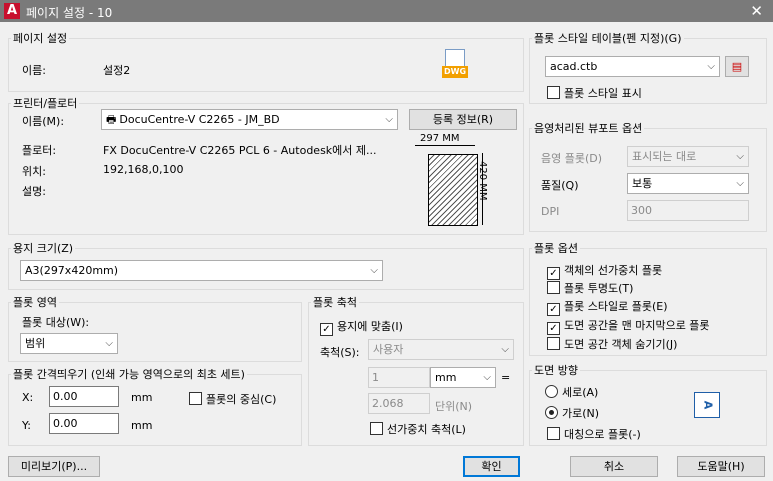 This screenshot has height=481, width=773. Describe the element at coordinates (594, 93) in the screenshot. I see `display-plot-styles-checkbox: 플롯 스타일 표시` at that location.